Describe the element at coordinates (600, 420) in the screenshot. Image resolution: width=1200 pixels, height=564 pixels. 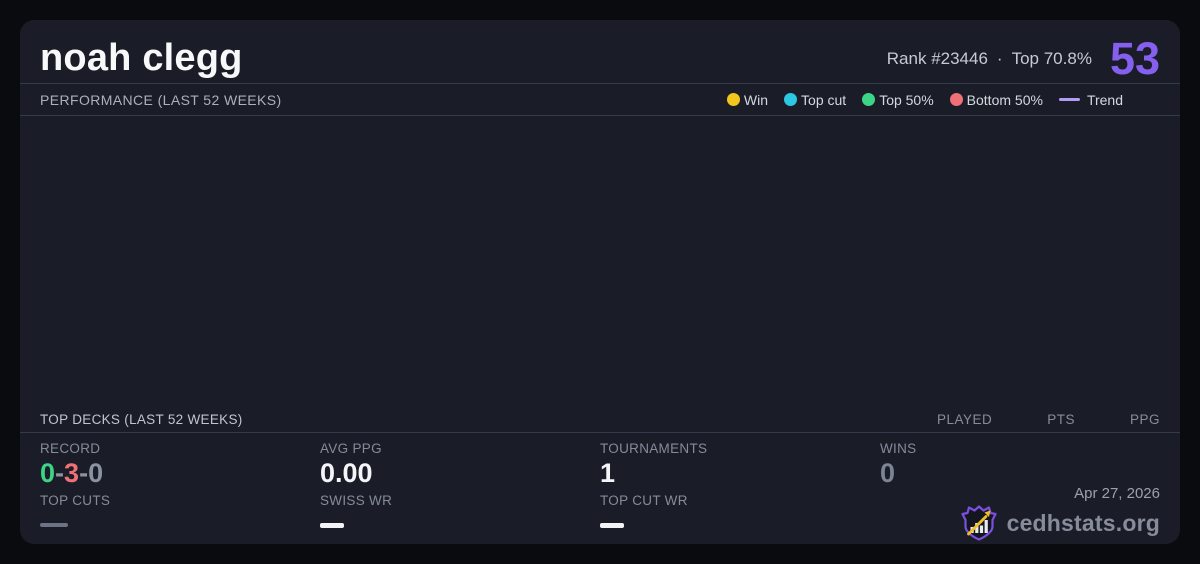
I see `top-decks-header: TOP DECKS (LAST 52 WEEKS) PLAYED PTS PPG` at that location.